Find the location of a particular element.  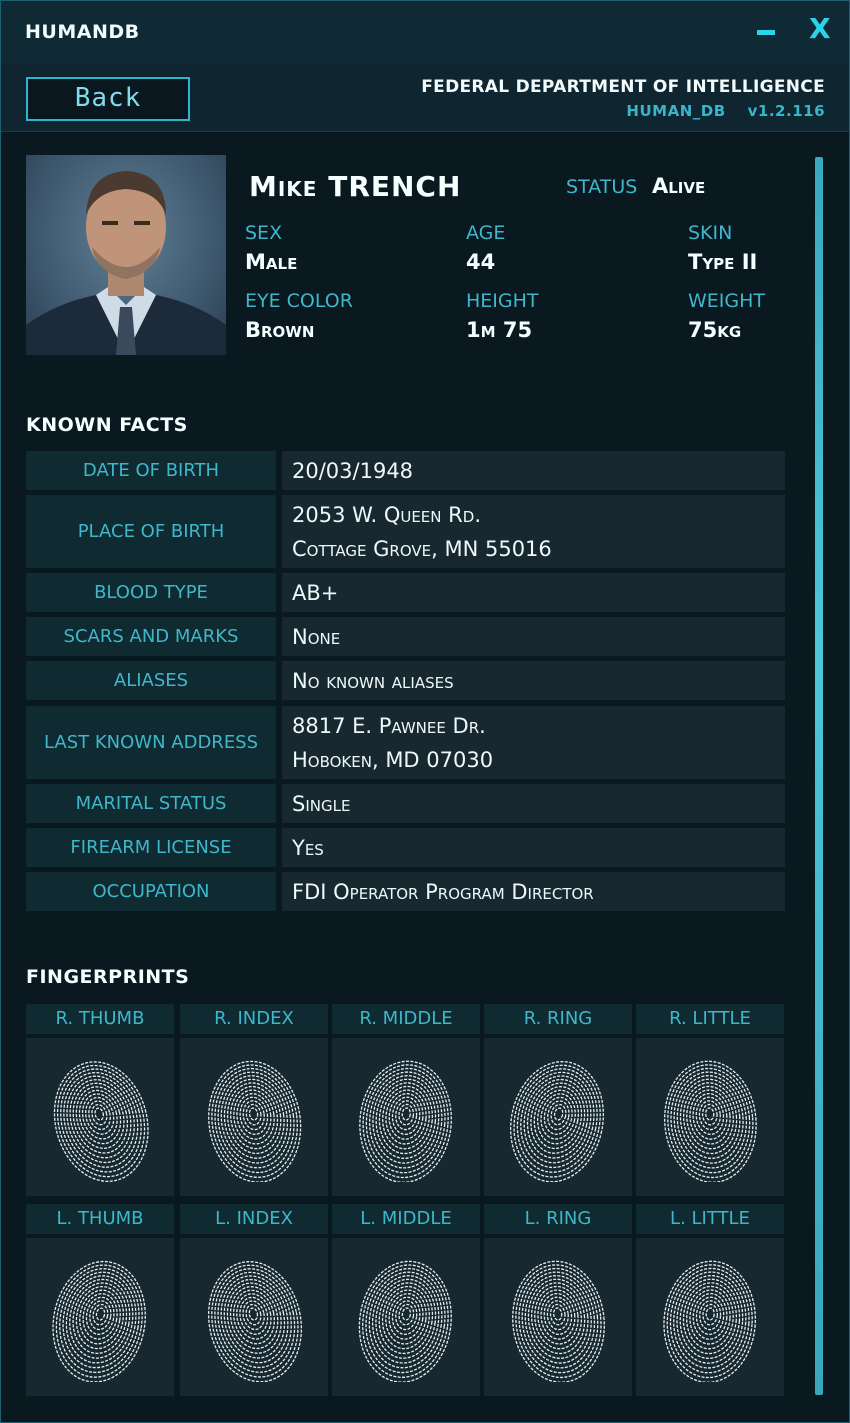

fact-value: Single is located at coordinates (533, 803).